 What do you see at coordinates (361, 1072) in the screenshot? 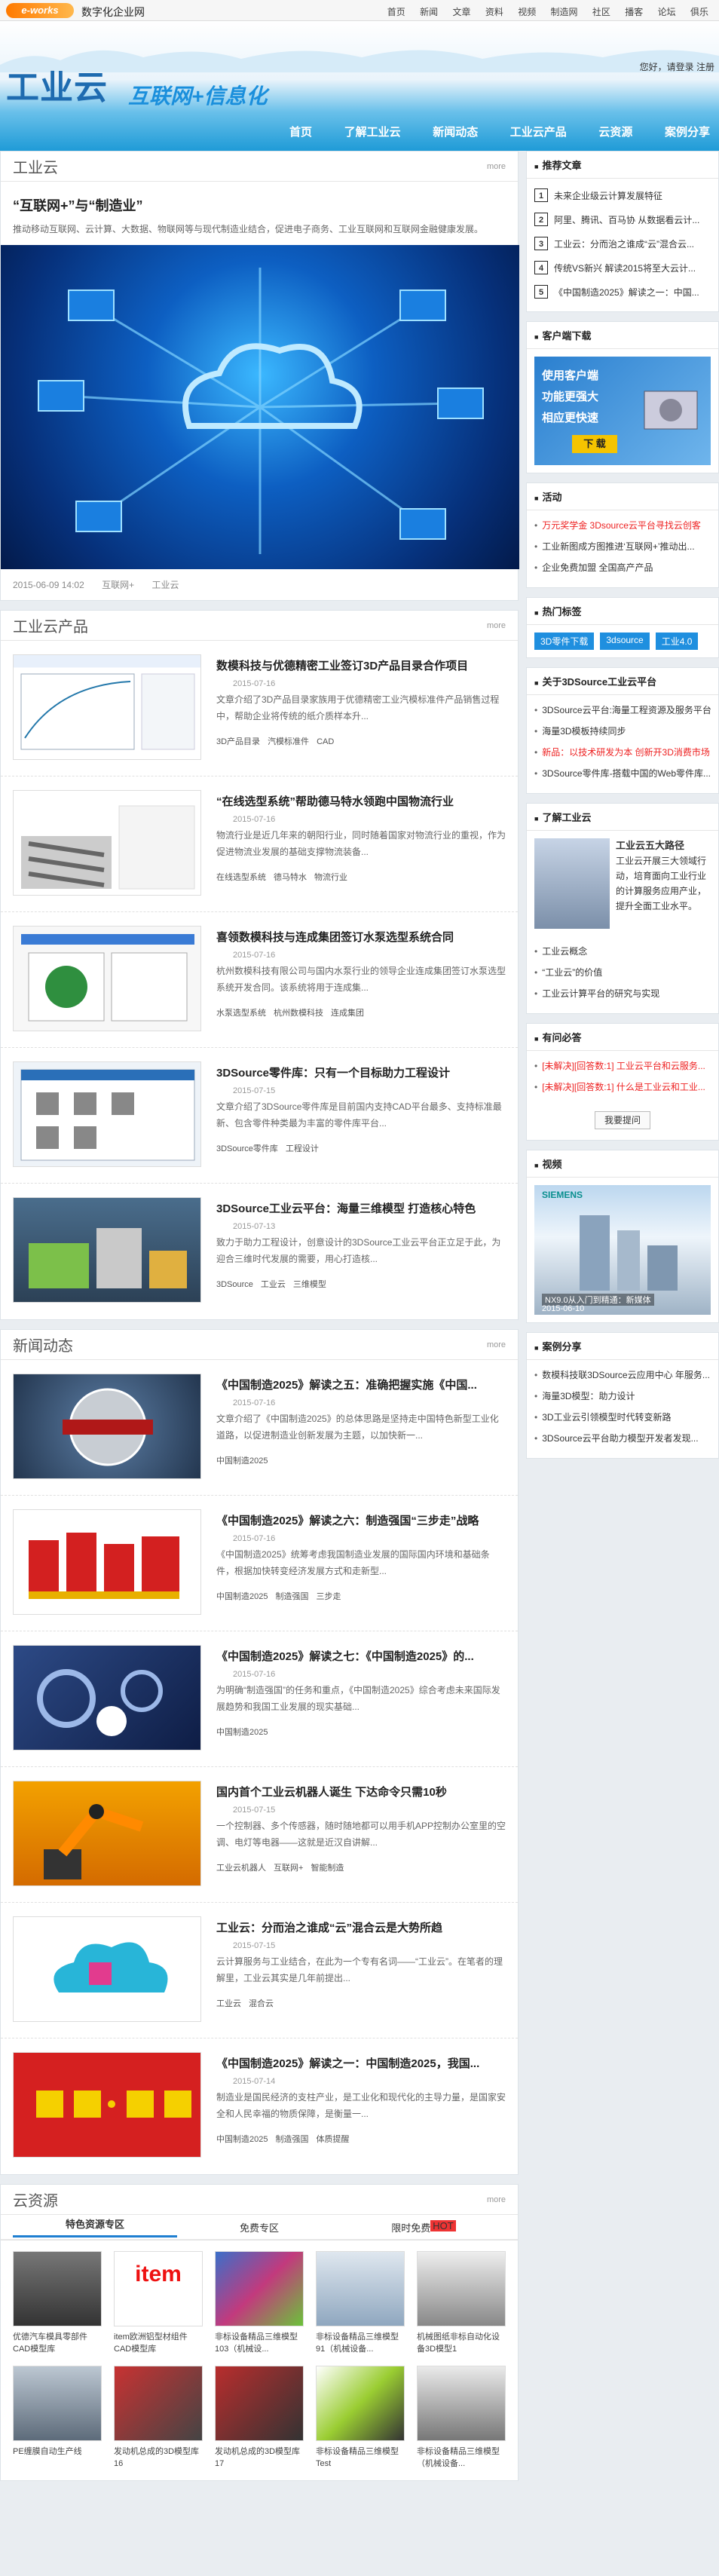
I see `item-title: 3DSource零件库：只有一个目标助力工程设计` at bounding box center [361, 1072].